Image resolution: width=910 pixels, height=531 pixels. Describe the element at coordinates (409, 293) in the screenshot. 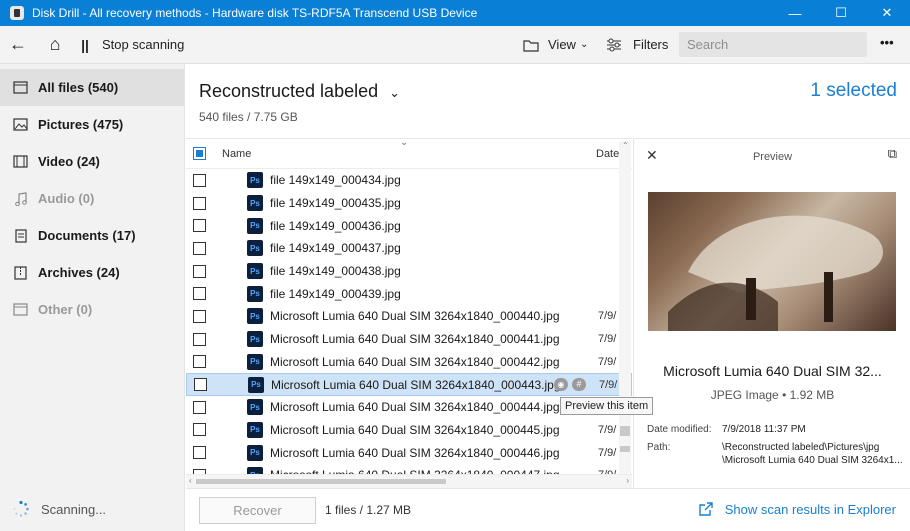

I see `table-row: Ps file 149x149_000439.jpg` at that location.